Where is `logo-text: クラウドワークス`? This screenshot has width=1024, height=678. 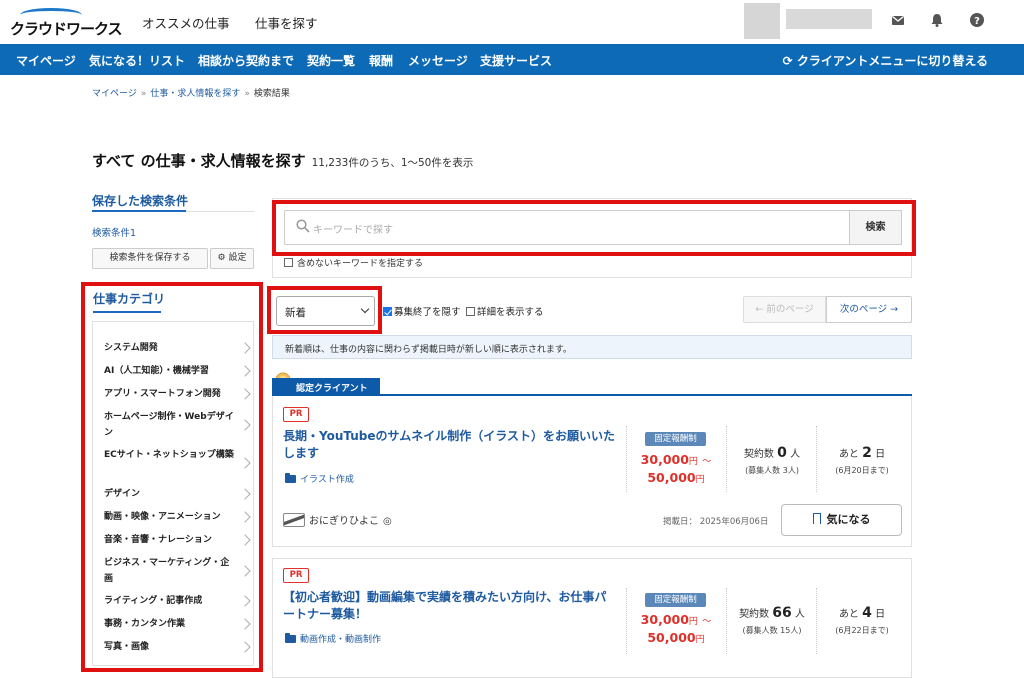 logo-text: クラウドワークス is located at coordinates (66, 29).